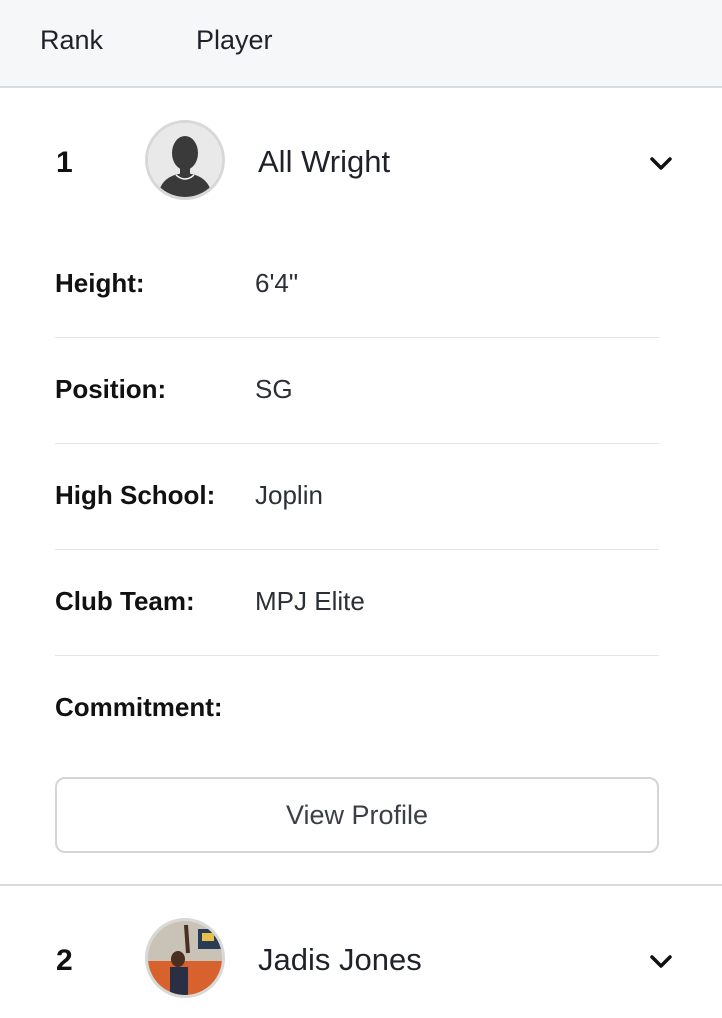  Describe the element at coordinates (357, 497) in the screenshot. I see `detail-row-high-school: High School: Joplin` at that location.